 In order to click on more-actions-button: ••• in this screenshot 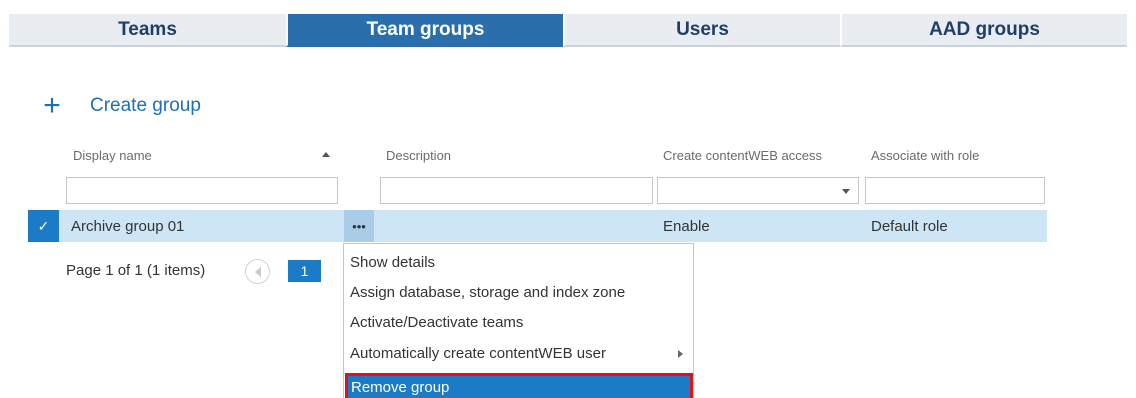, I will do `click(359, 226)`.